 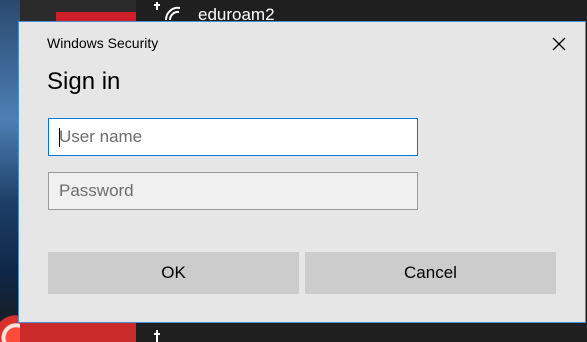 I want to click on close-icon, so click(x=559, y=44).